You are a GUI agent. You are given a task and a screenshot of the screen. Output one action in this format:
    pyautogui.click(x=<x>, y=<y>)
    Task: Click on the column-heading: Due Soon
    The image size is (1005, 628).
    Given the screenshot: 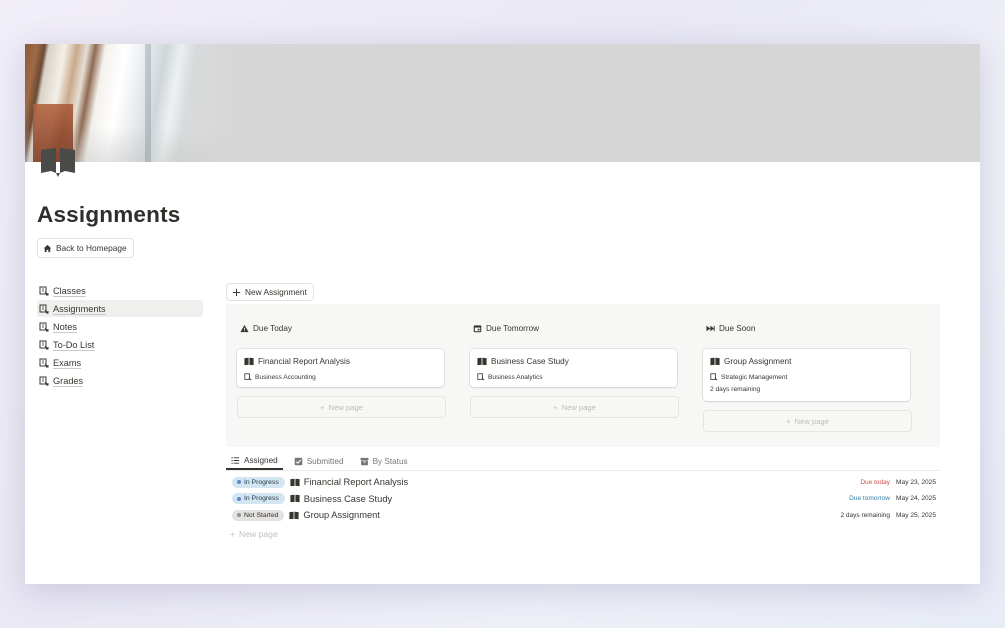 What is the action you would take?
    pyautogui.click(x=730, y=328)
    